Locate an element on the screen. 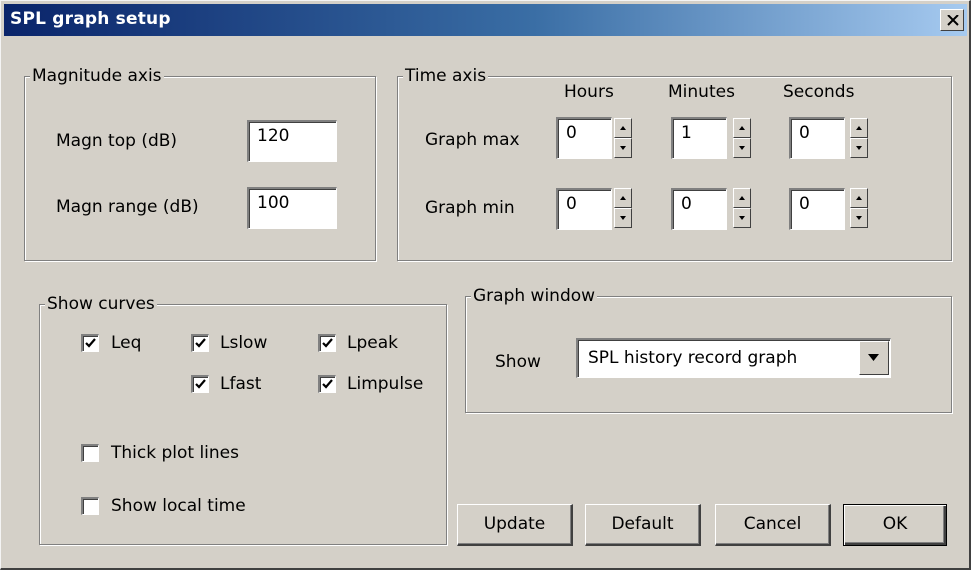 This screenshot has width=971, height=570. thick-plot-lines-label: Thick plot lines is located at coordinates (175, 453).